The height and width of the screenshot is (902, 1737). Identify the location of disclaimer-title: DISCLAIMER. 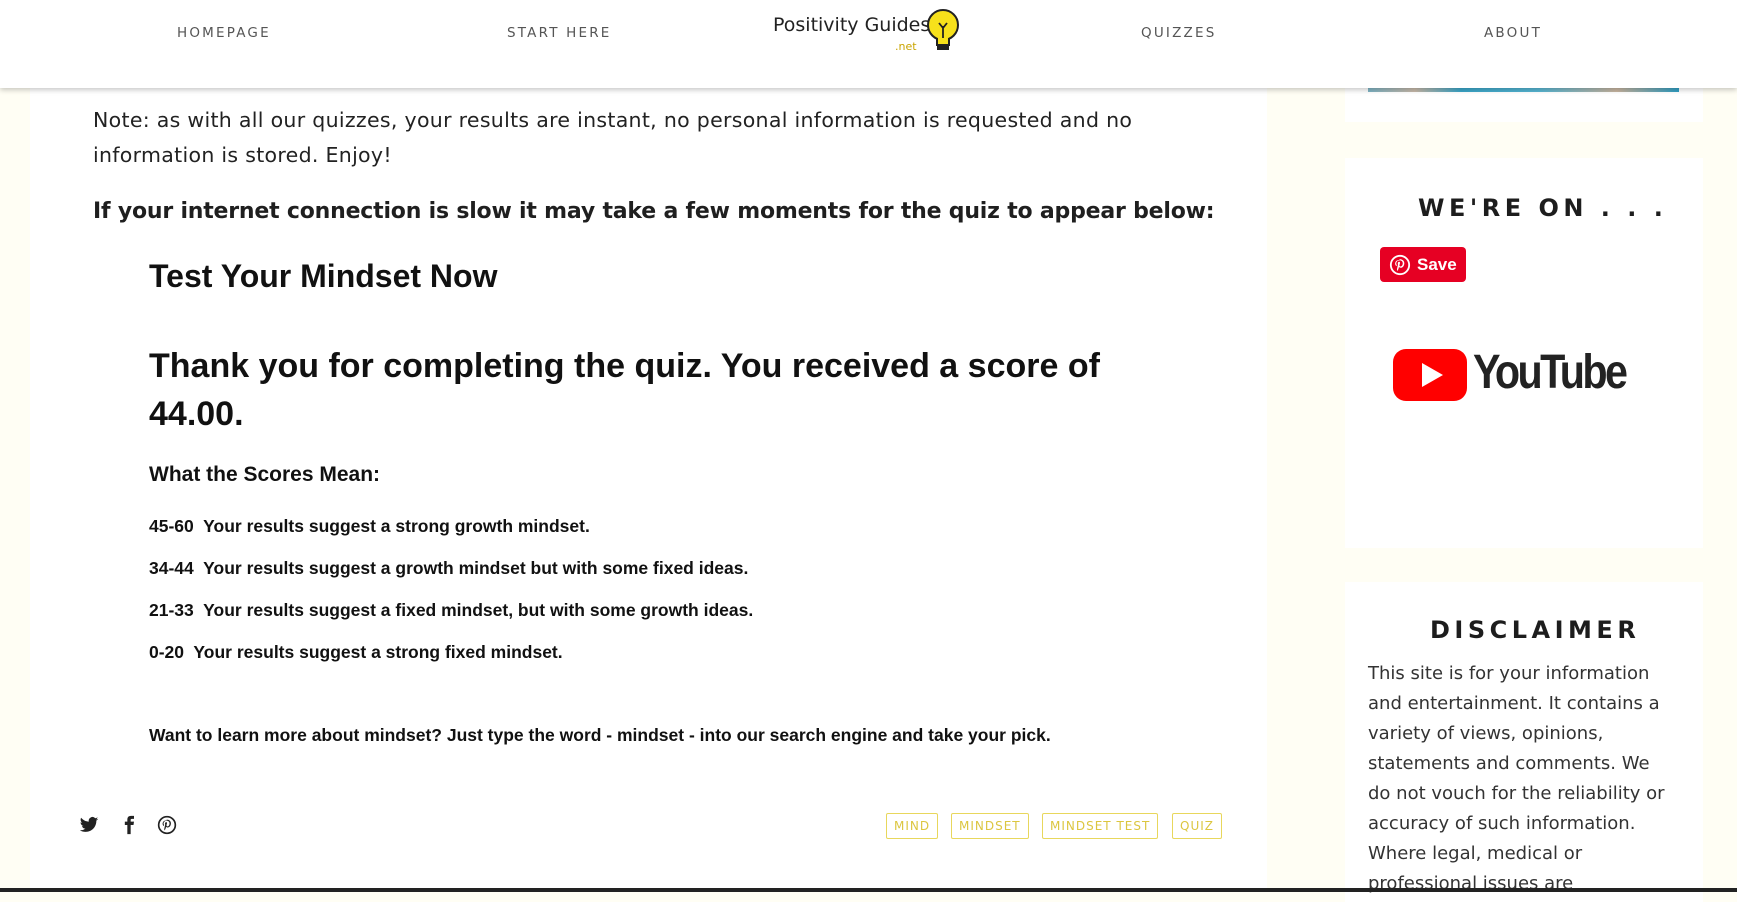
(1535, 630).